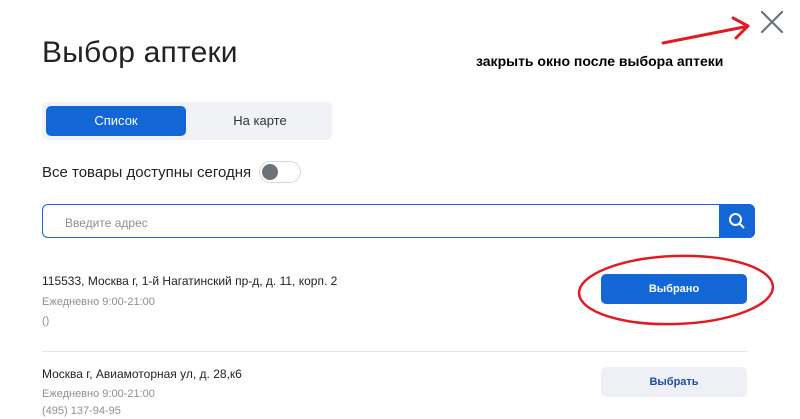  What do you see at coordinates (772, 22) in the screenshot?
I see `close-icon` at bounding box center [772, 22].